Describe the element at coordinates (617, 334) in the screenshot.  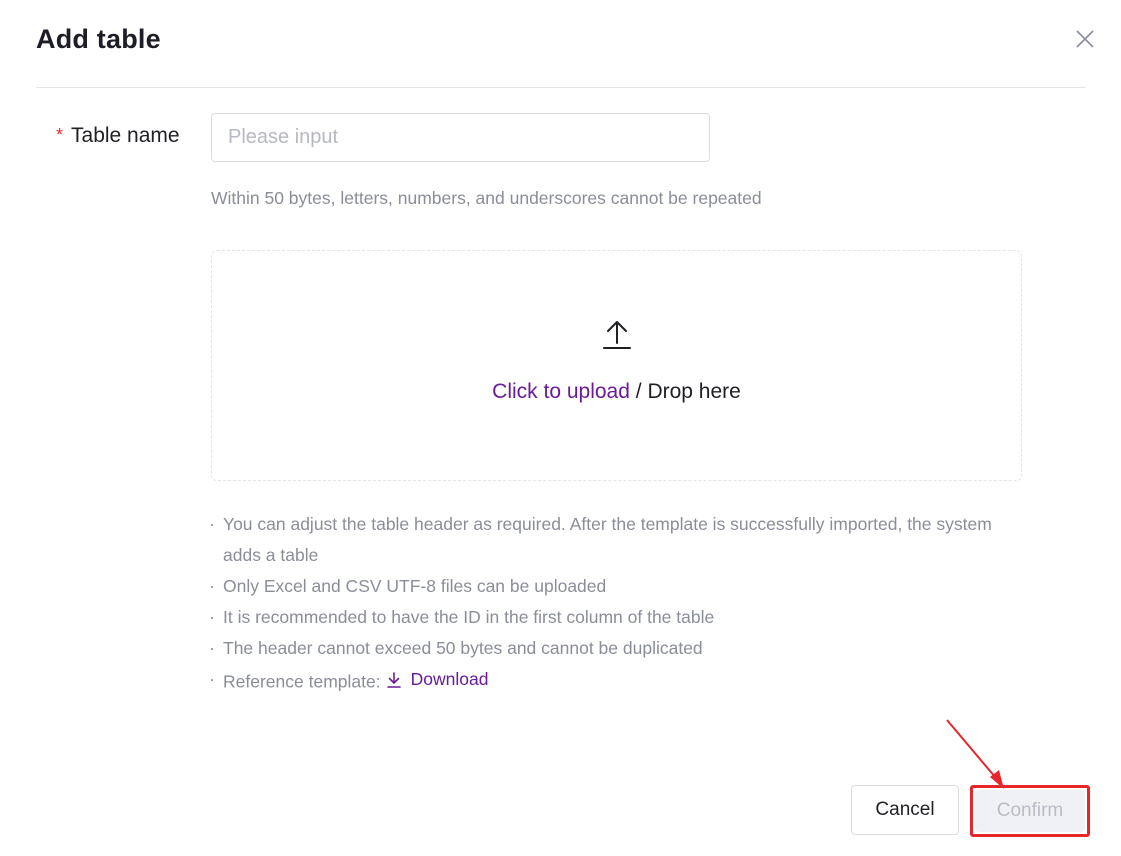
I see `upload-icon` at that location.